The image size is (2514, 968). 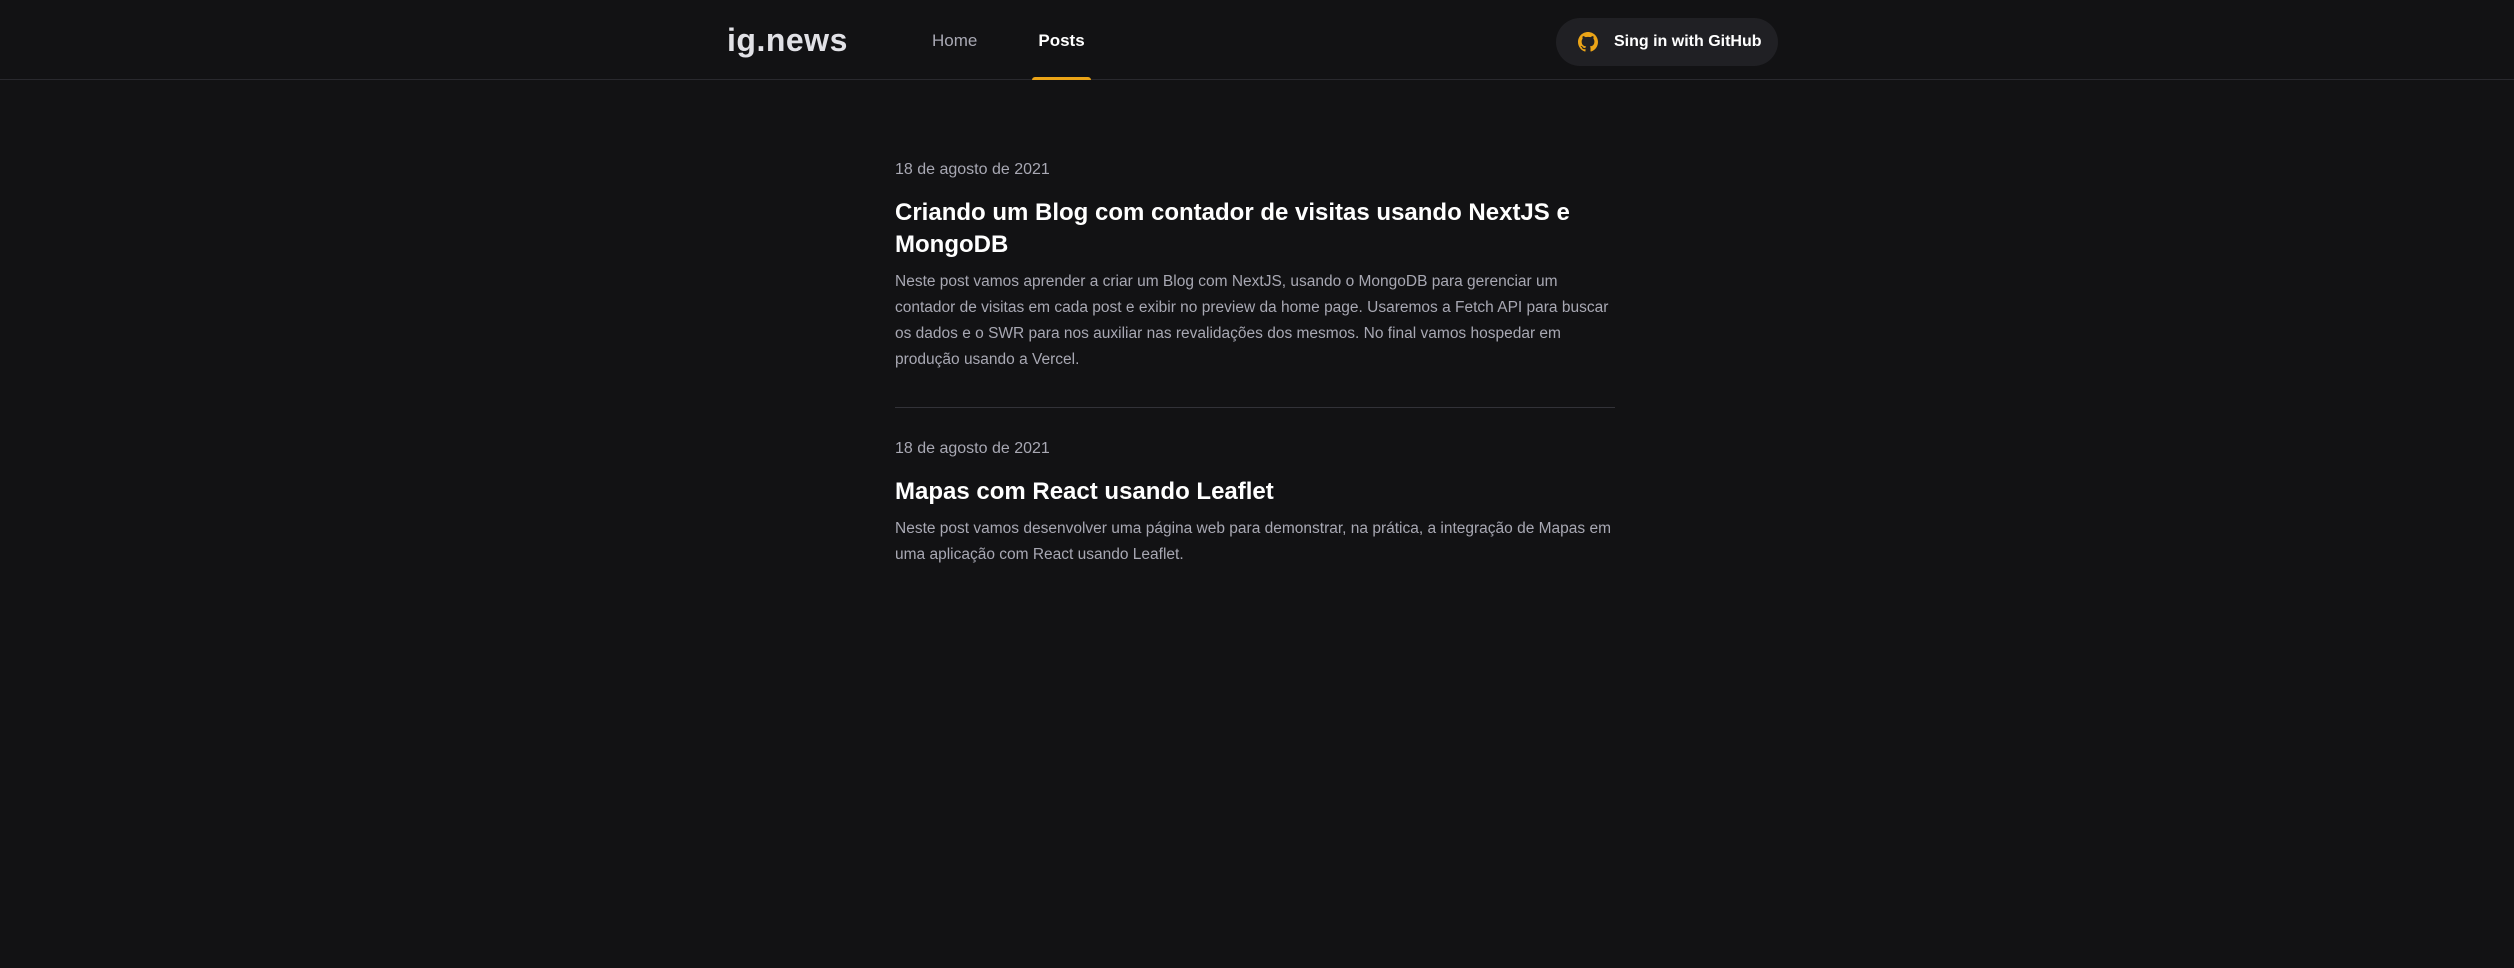 I want to click on top-header: ig.news Home Posts Sing in with GitHub, so click(x=1257, y=40).